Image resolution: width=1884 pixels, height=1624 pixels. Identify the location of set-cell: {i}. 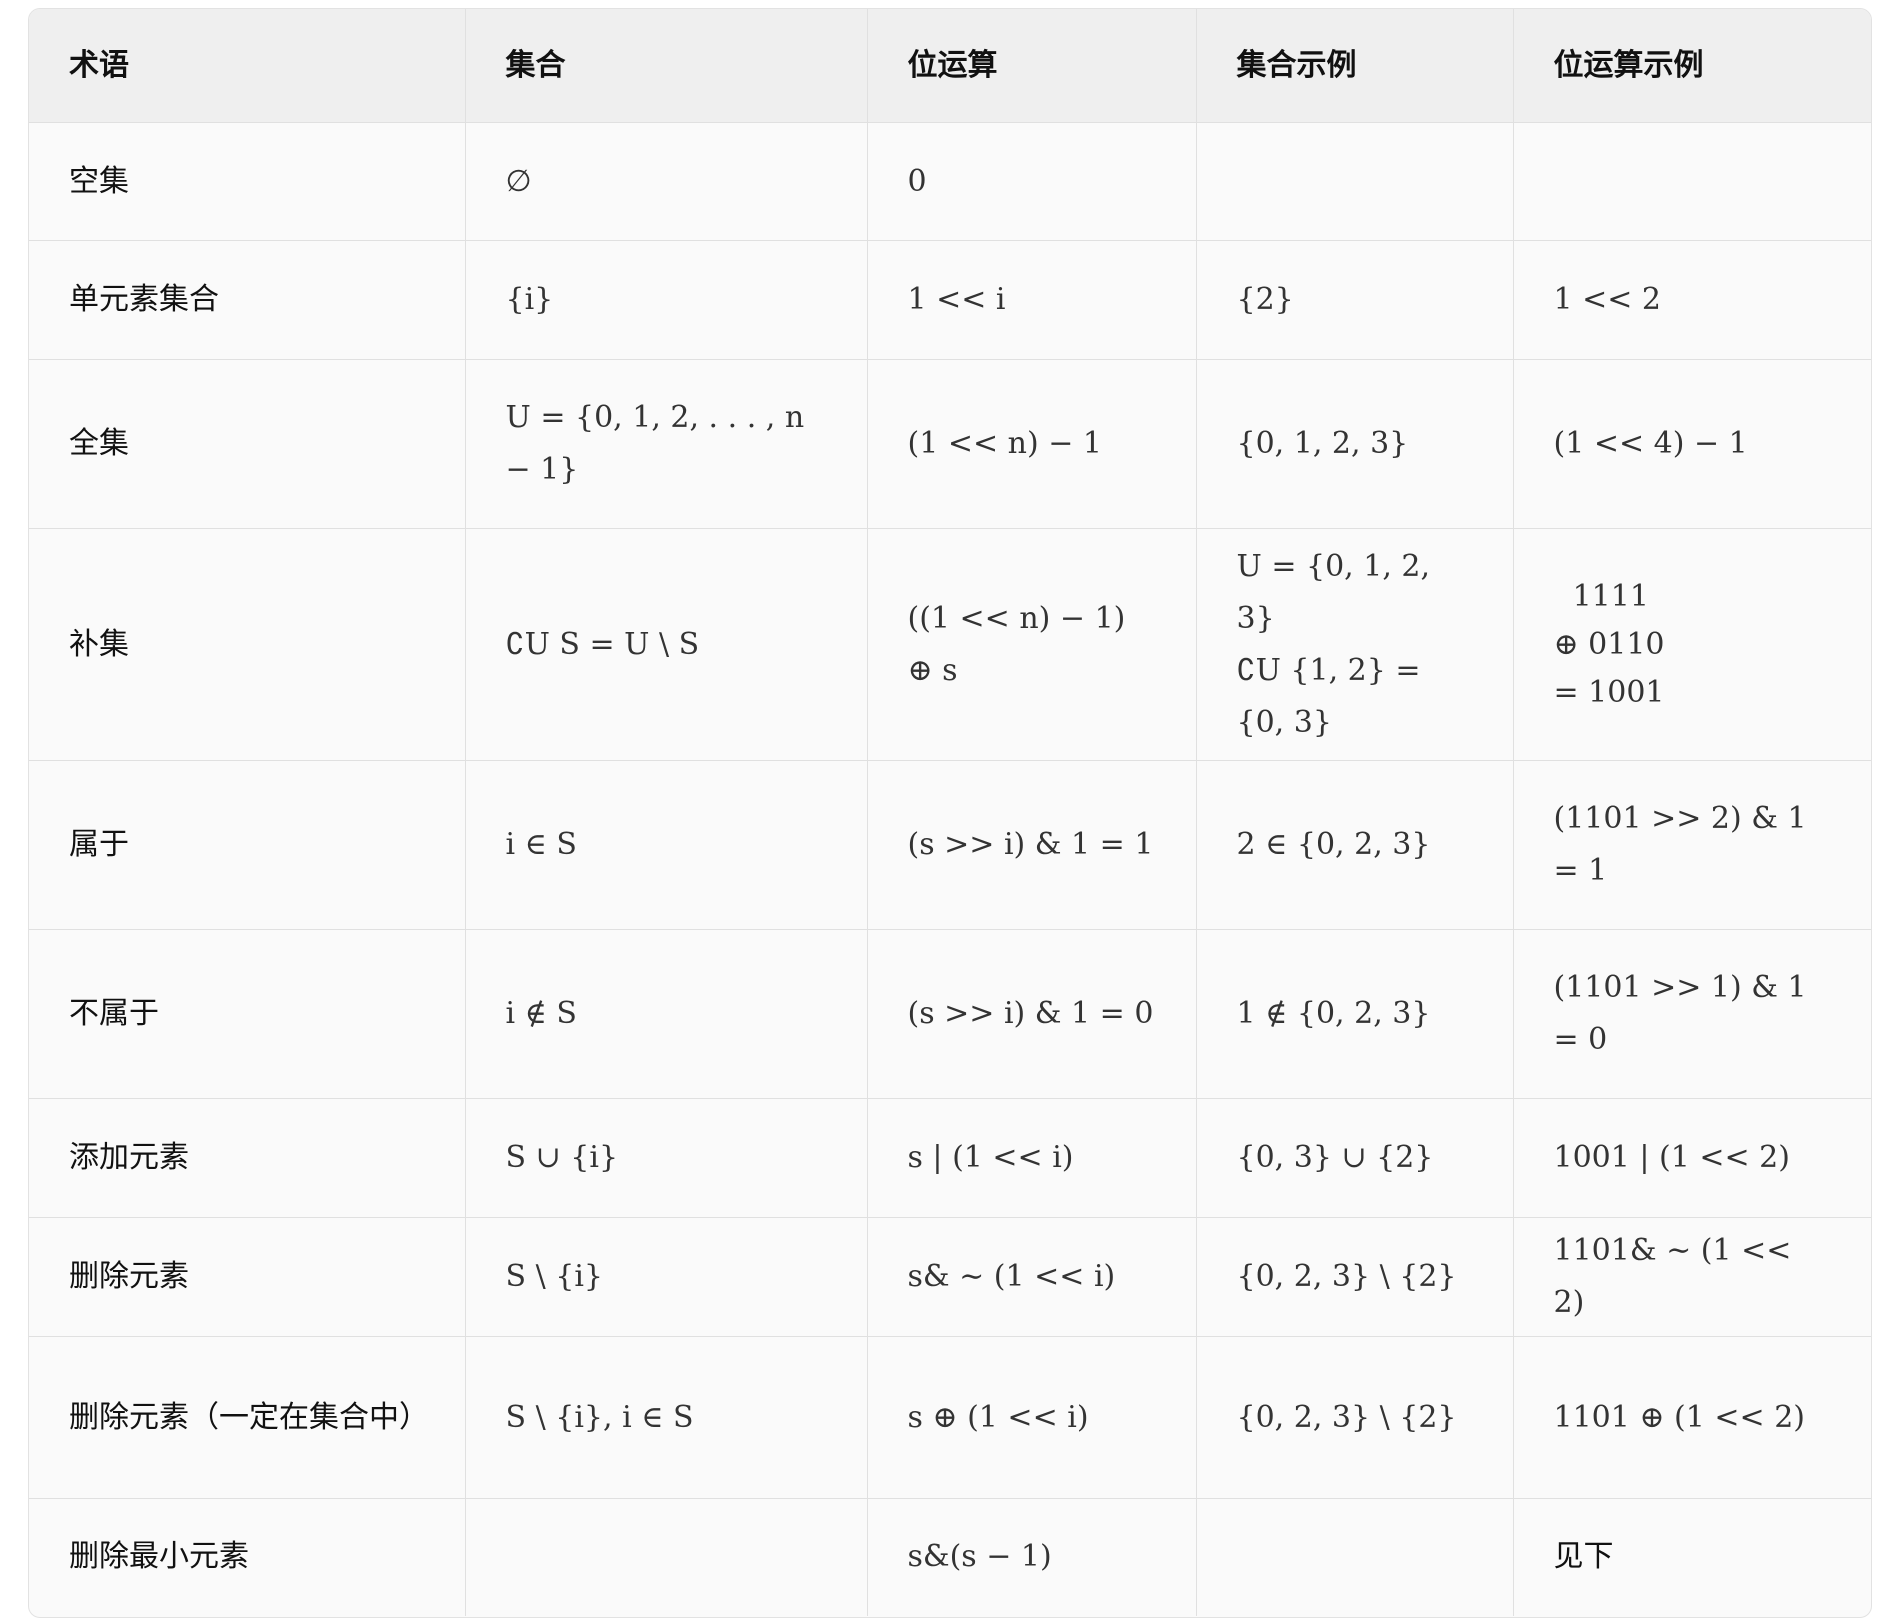
(666, 300).